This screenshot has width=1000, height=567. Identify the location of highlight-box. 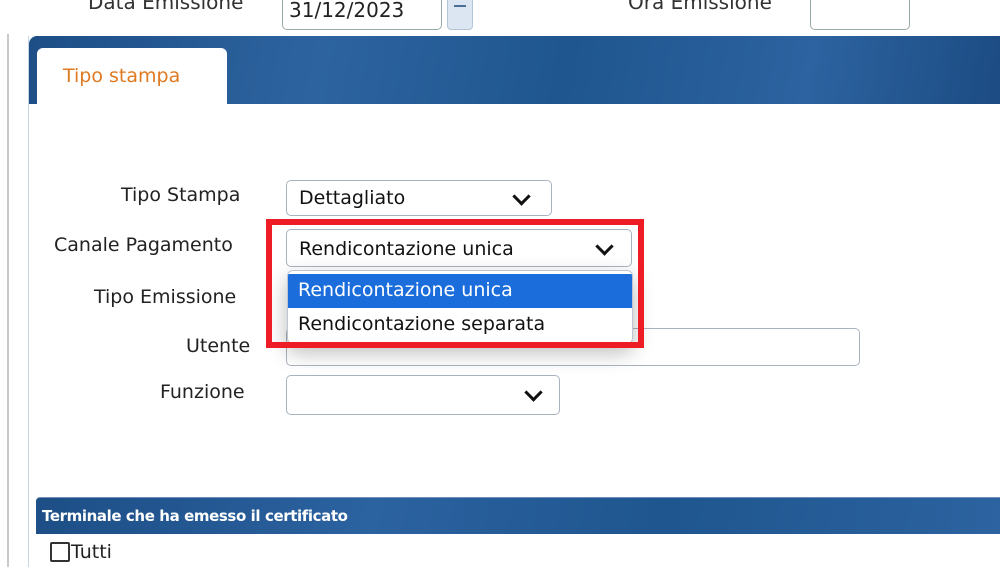
(455, 283).